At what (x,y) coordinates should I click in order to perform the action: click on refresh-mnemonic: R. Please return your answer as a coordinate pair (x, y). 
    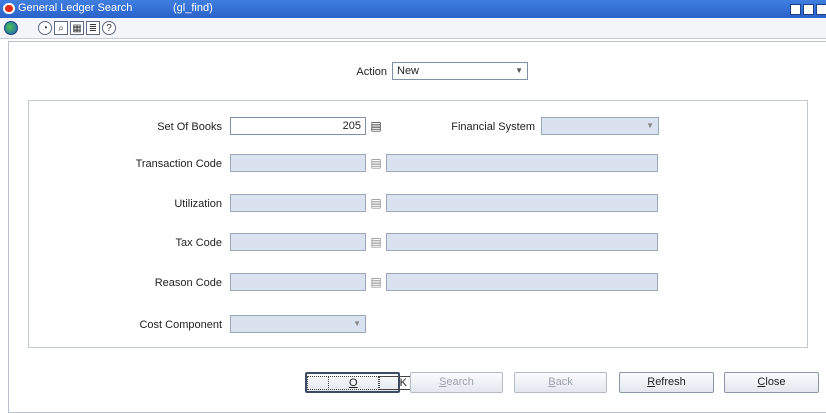
    Looking at the image, I should click on (651, 382).